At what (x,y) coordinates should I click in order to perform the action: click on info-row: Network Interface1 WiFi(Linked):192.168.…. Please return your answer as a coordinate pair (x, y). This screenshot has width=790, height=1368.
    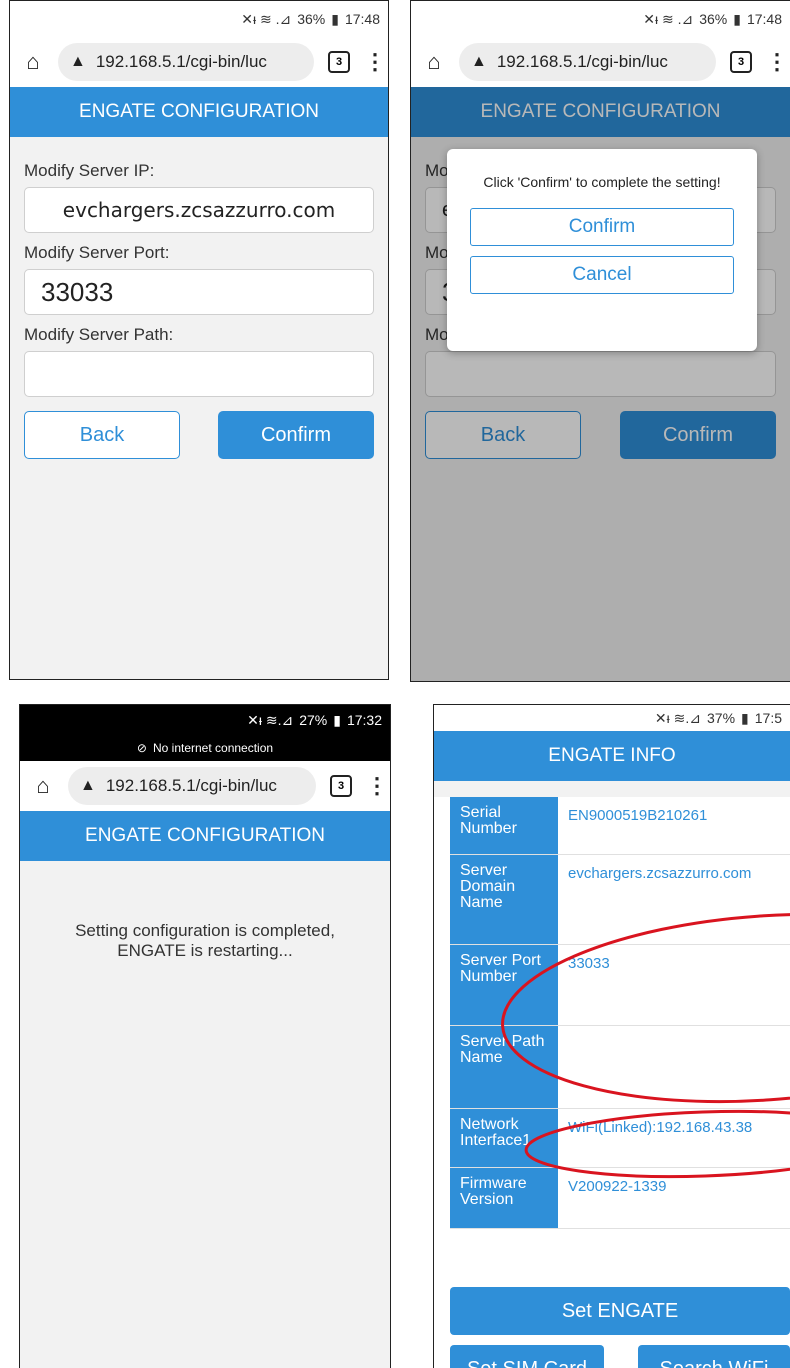
    Looking at the image, I should click on (620, 1138).